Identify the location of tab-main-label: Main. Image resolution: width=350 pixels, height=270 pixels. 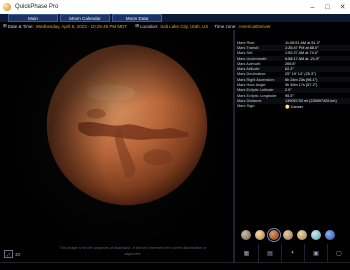
(33, 18).